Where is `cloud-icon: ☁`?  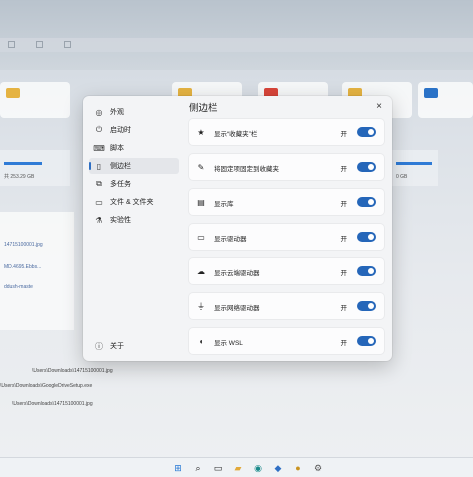
cloud-icon: ☁ is located at coordinates (201, 271).